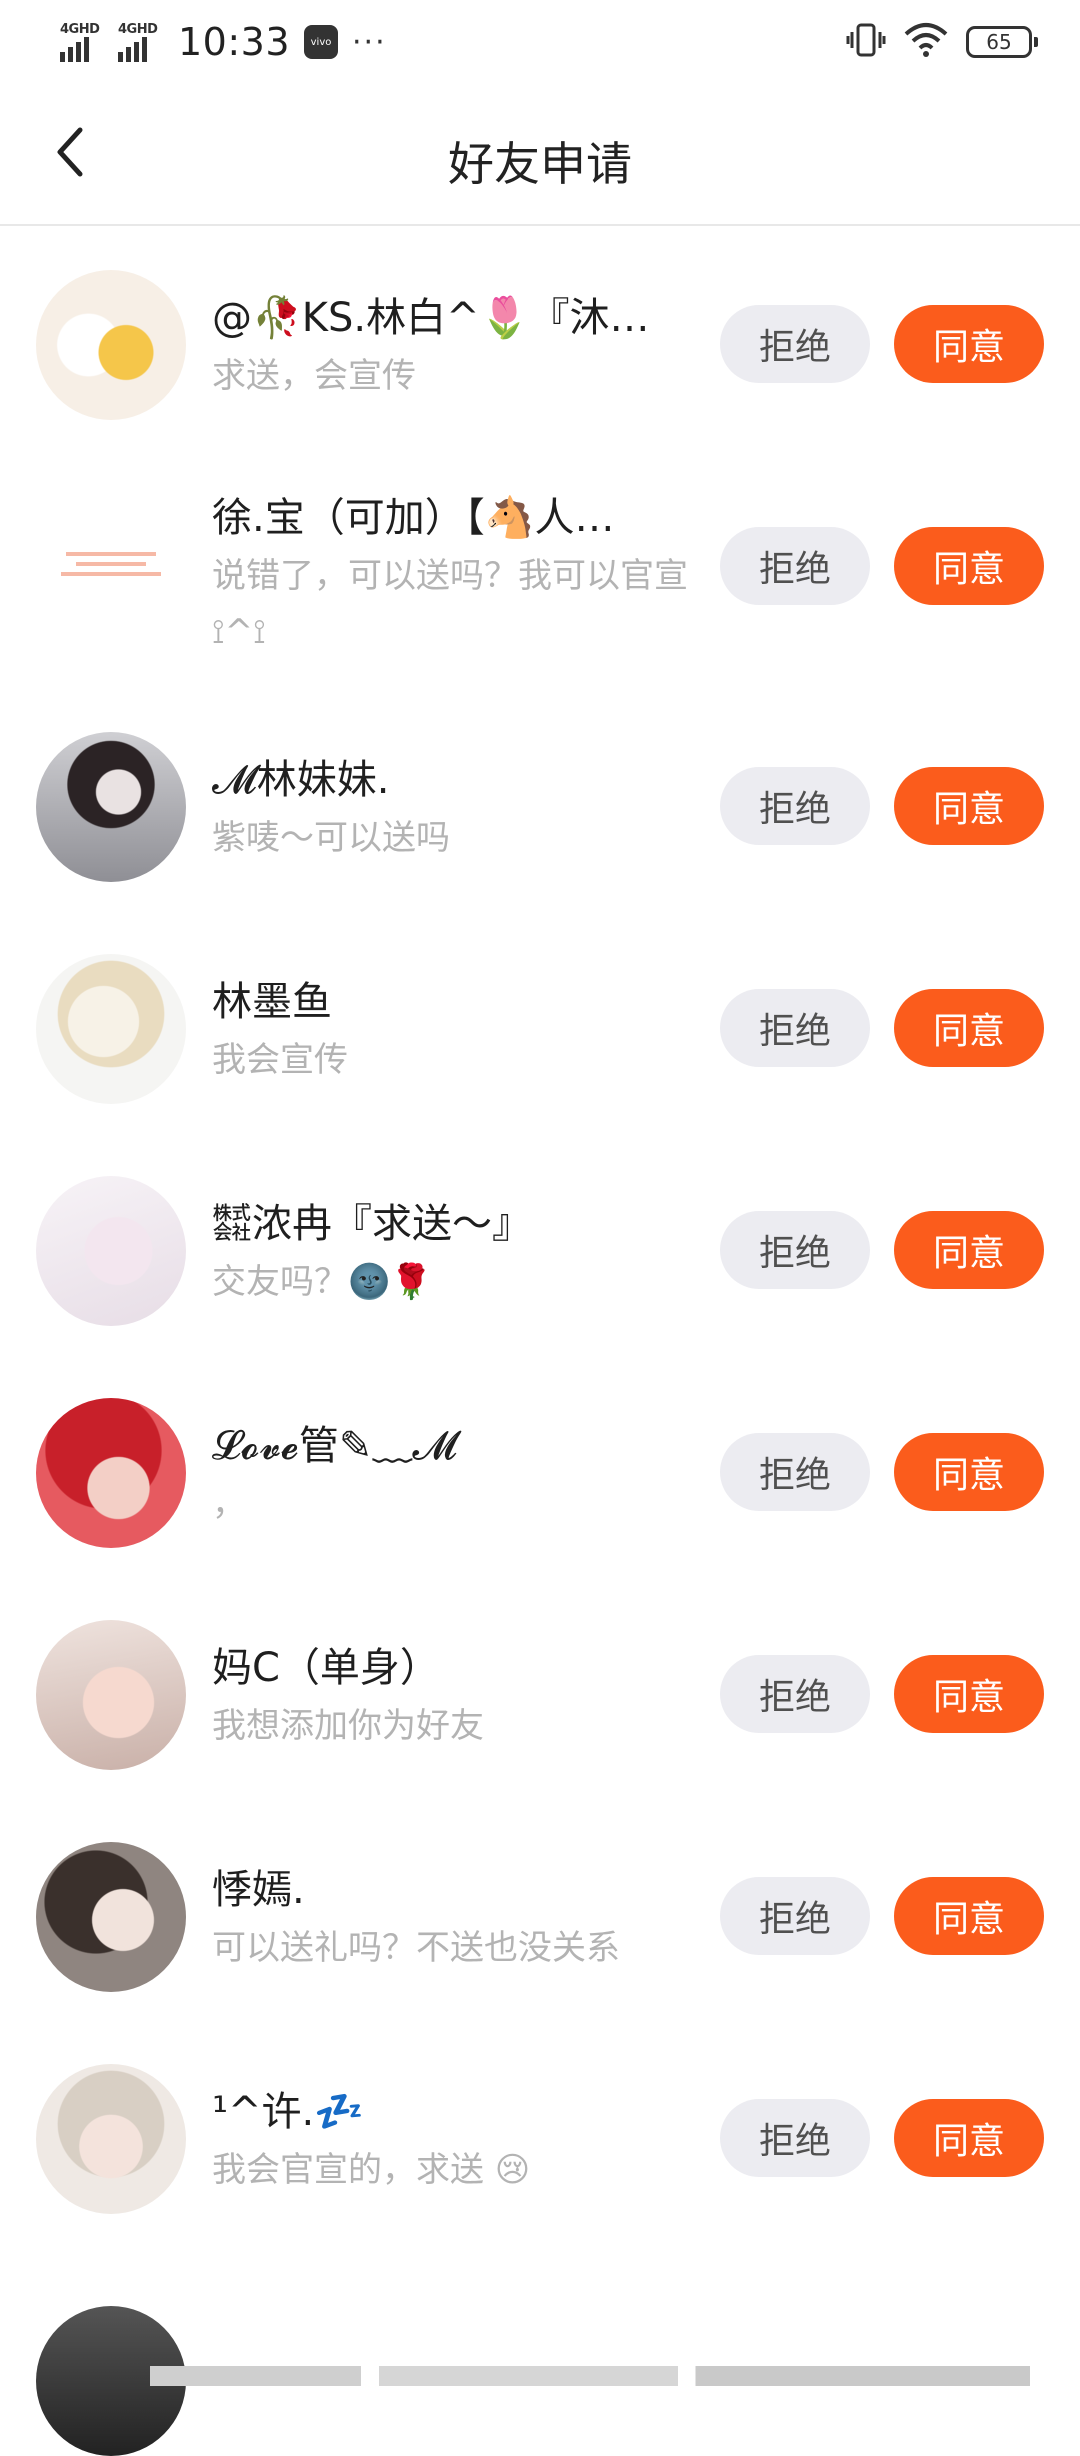 Image resolution: width=1080 pixels, height=2456 pixels. I want to click on request-message: 我会官宣的，求送 😢, so click(371, 2170).